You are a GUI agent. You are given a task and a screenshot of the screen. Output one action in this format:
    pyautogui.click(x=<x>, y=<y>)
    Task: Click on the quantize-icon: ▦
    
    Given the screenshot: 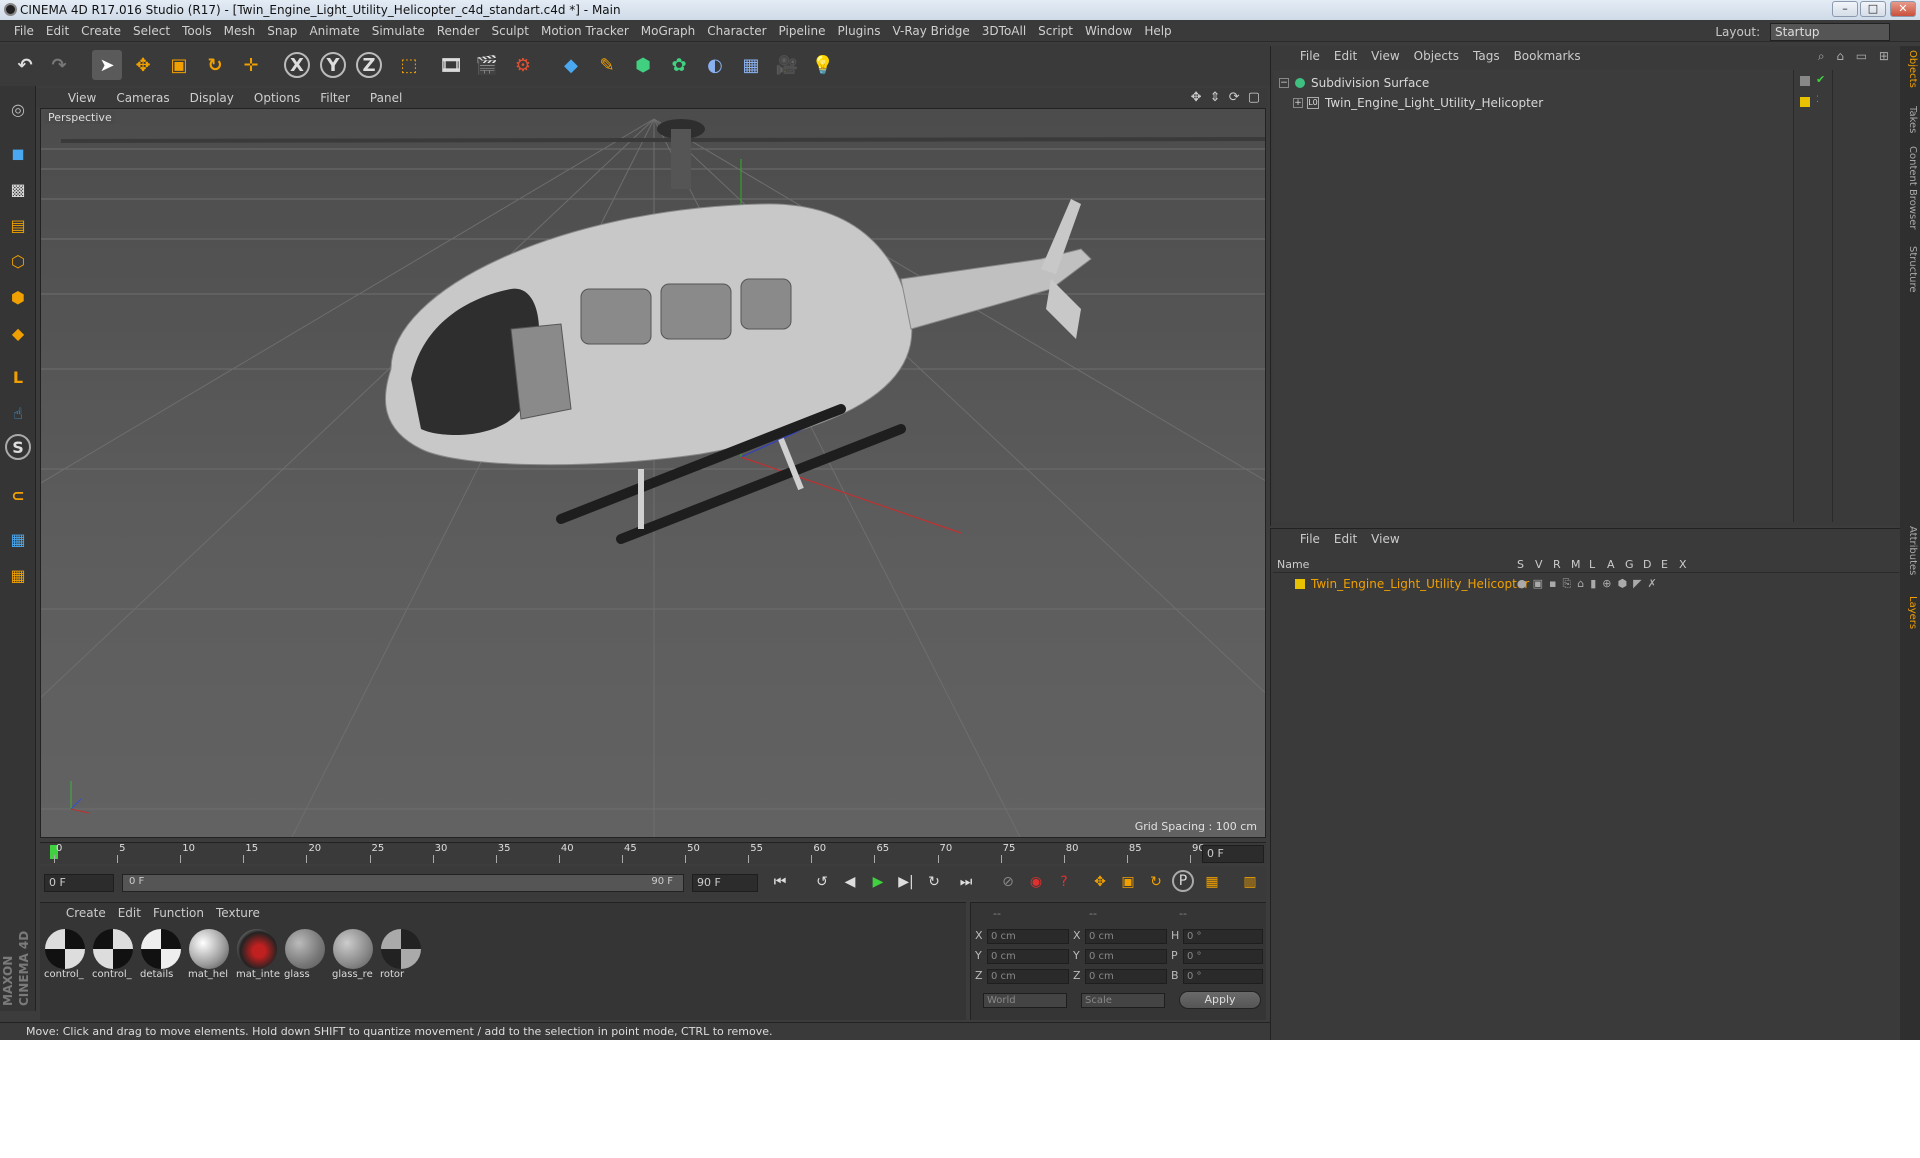 What is the action you would take?
    pyautogui.click(x=18, y=575)
    